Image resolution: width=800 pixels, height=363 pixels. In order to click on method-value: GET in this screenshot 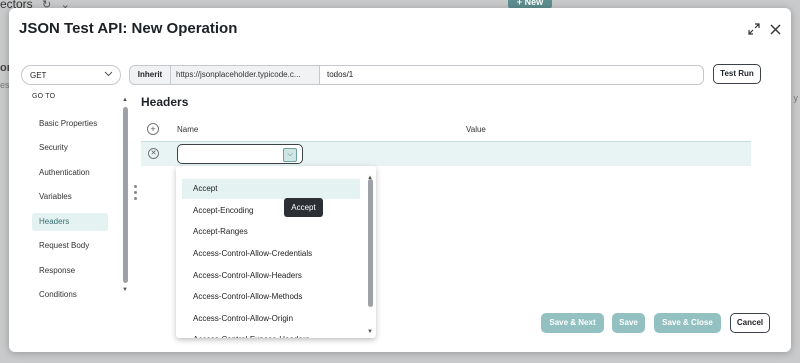, I will do `click(38, 75)`.